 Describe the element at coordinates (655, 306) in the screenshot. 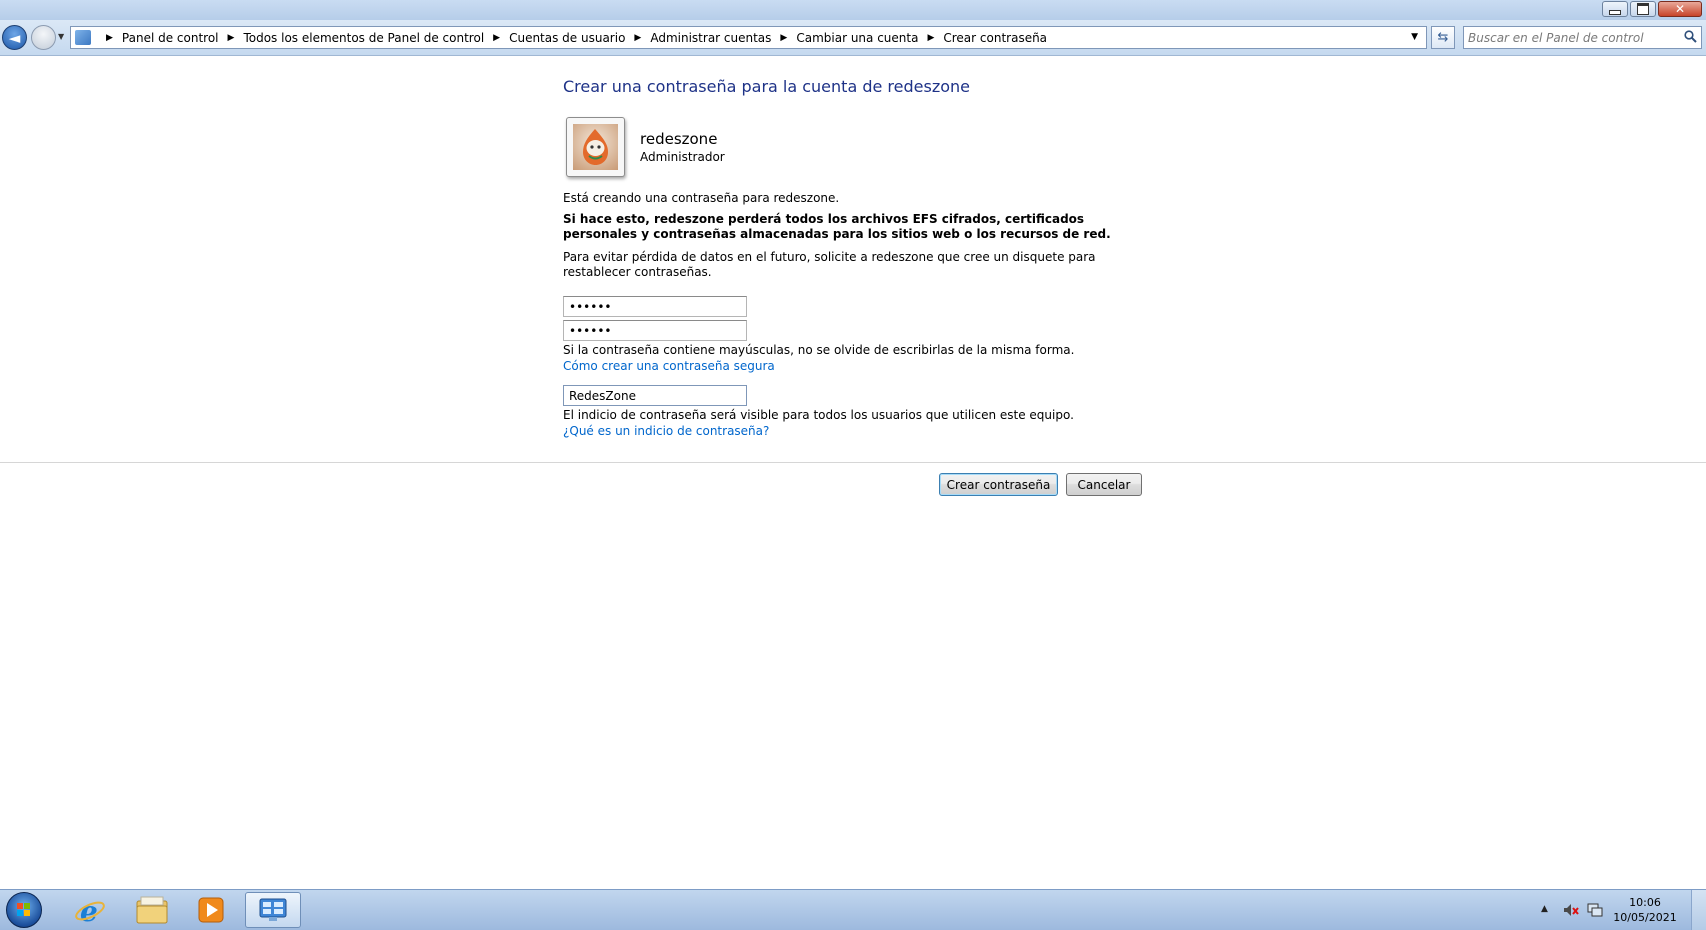

I see `new-password-field` at that location.